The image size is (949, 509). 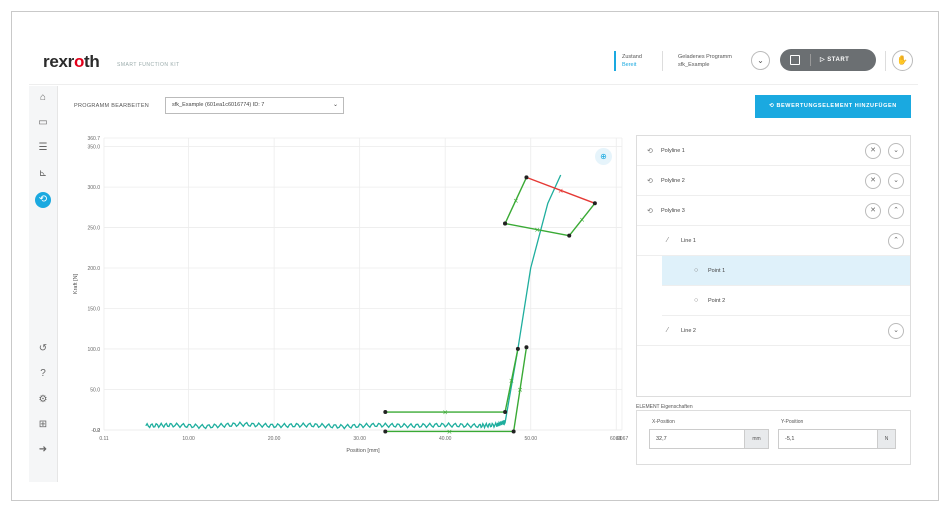 I want to click on y-tick-label: 0.0, so click(x=96, y=431).